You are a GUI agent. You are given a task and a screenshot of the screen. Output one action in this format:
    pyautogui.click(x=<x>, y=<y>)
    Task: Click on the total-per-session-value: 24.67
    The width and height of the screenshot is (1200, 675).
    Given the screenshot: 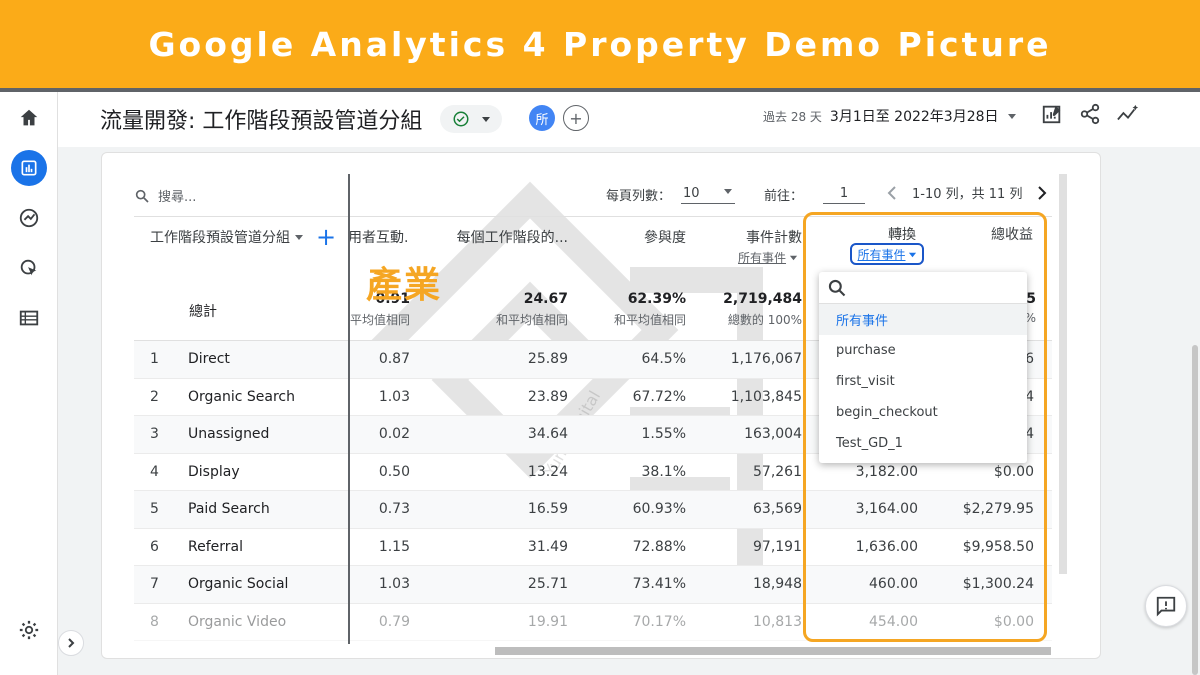 What is the action you would take?
    pyautogui.click(x=545, y=299)
    